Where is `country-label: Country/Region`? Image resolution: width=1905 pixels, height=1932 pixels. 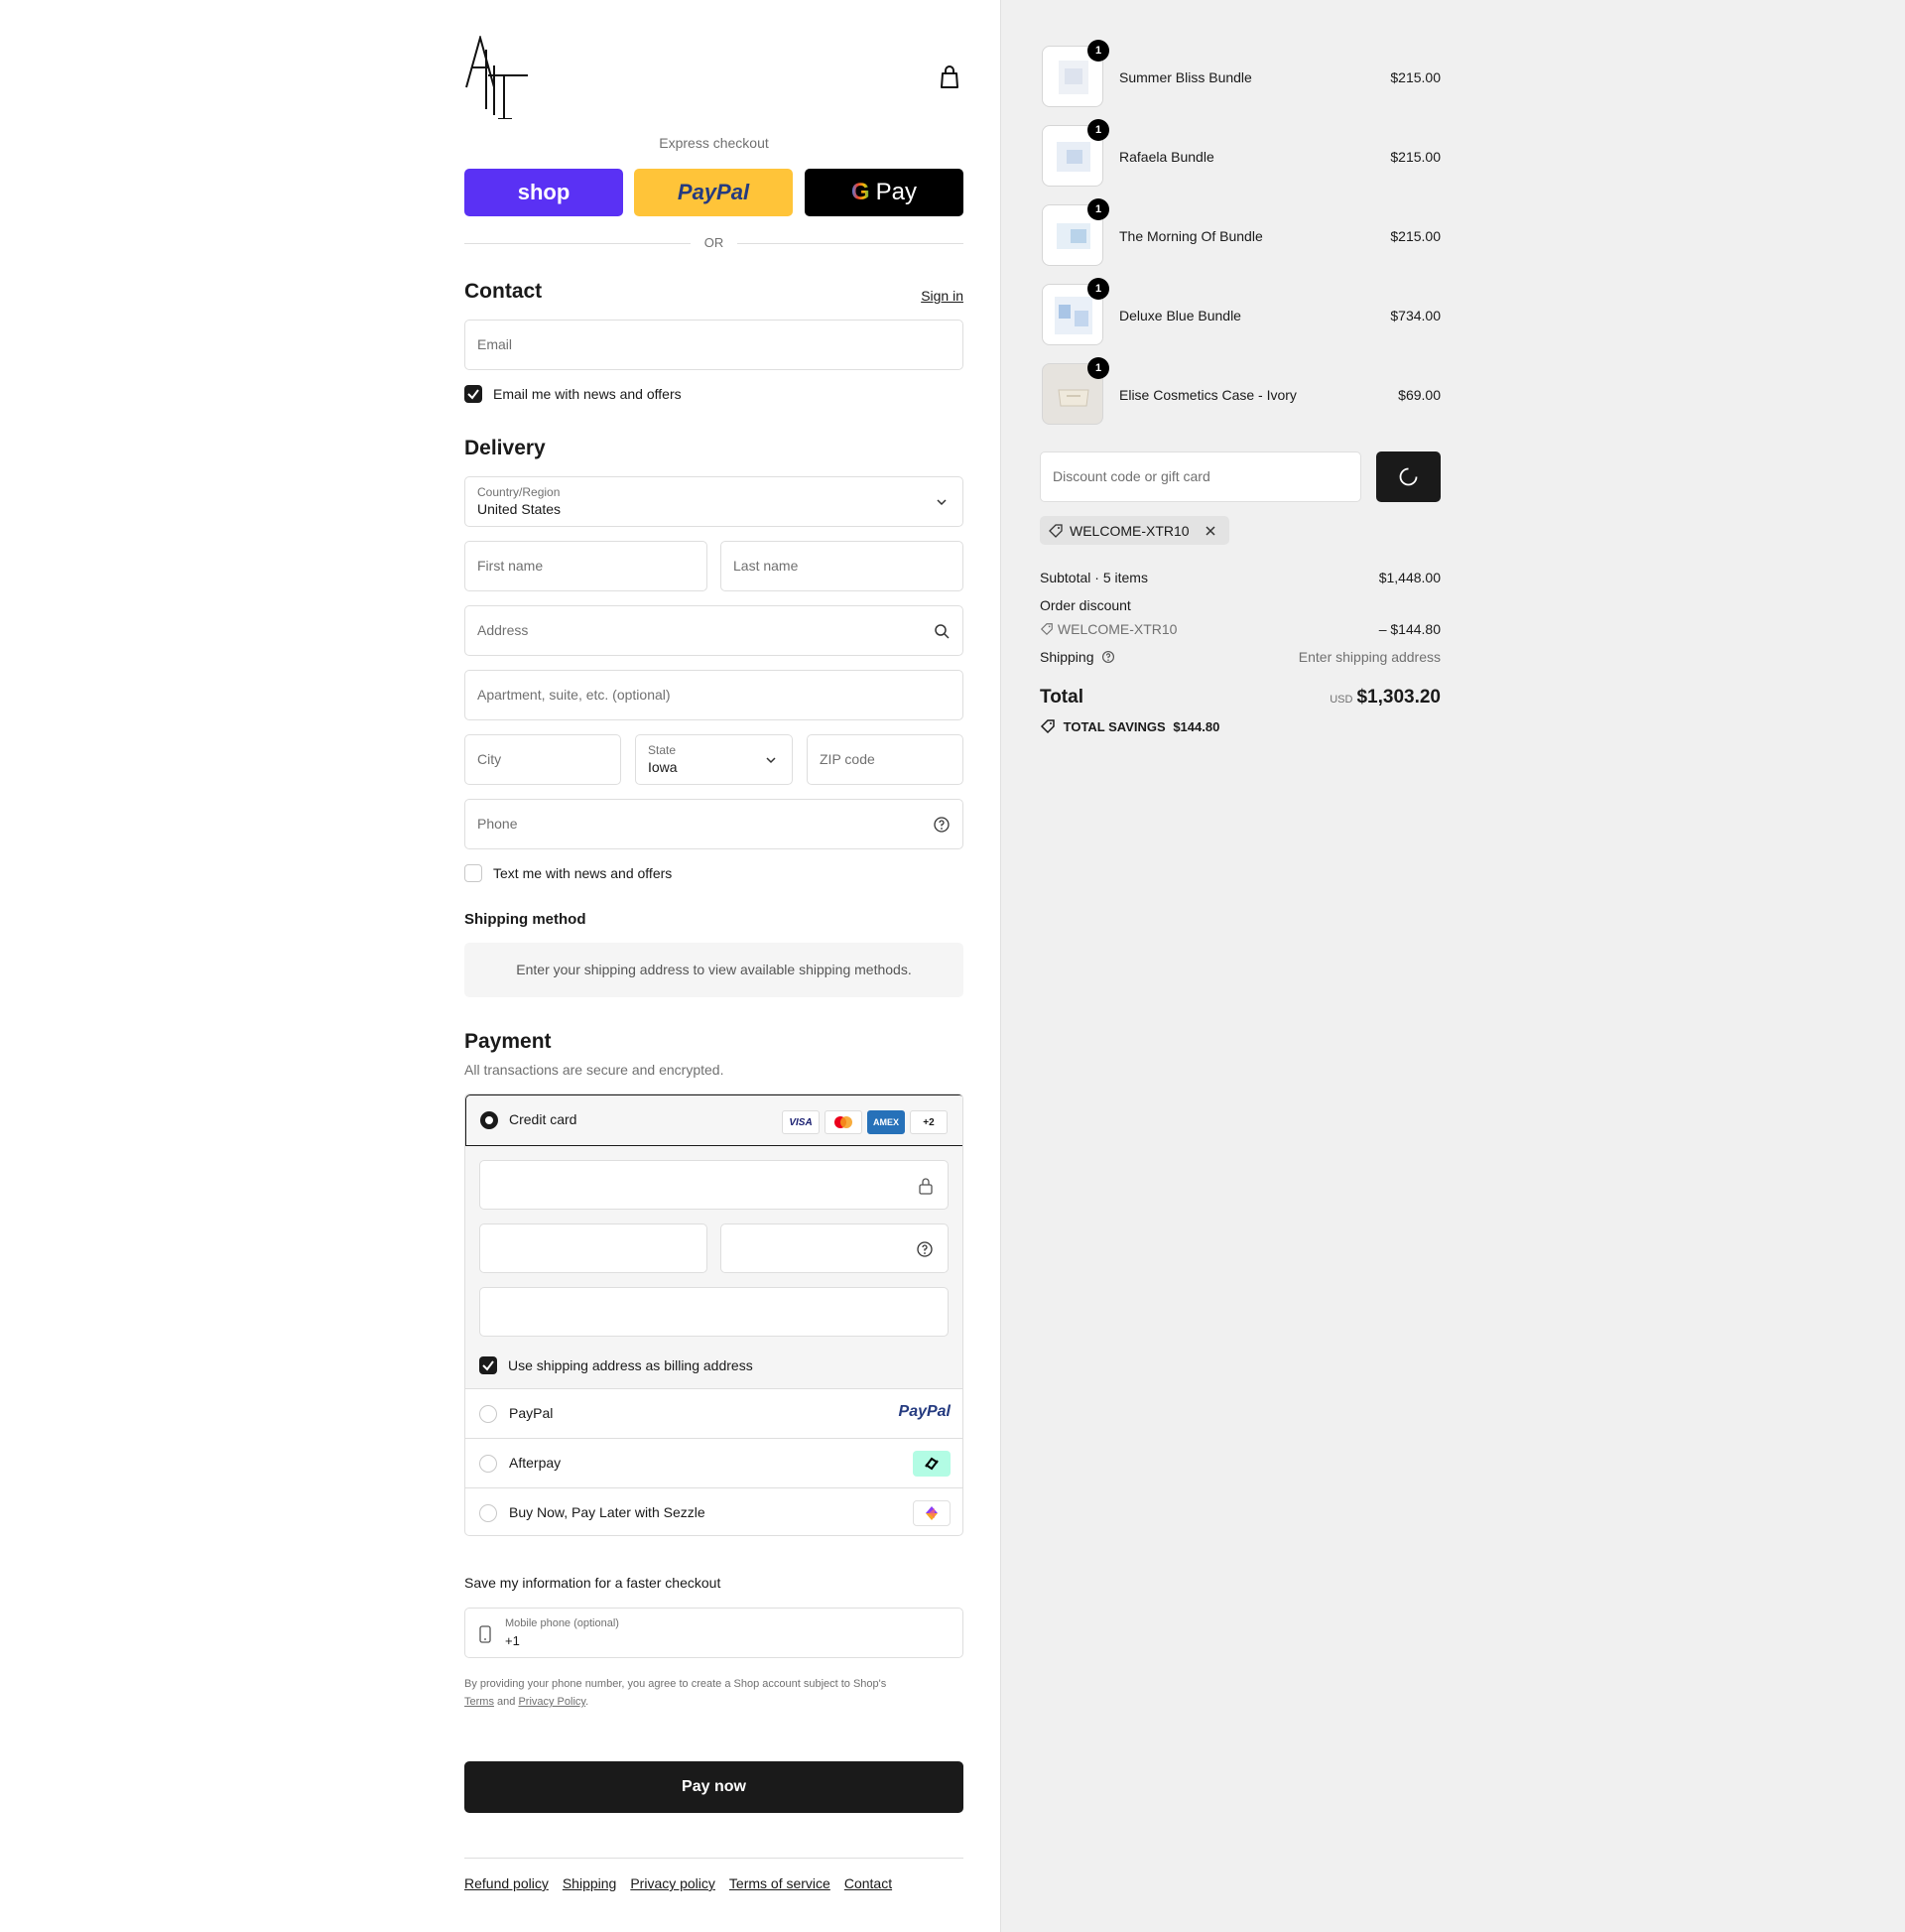
country-label: Country/Region is located at coordinates (519, 492).